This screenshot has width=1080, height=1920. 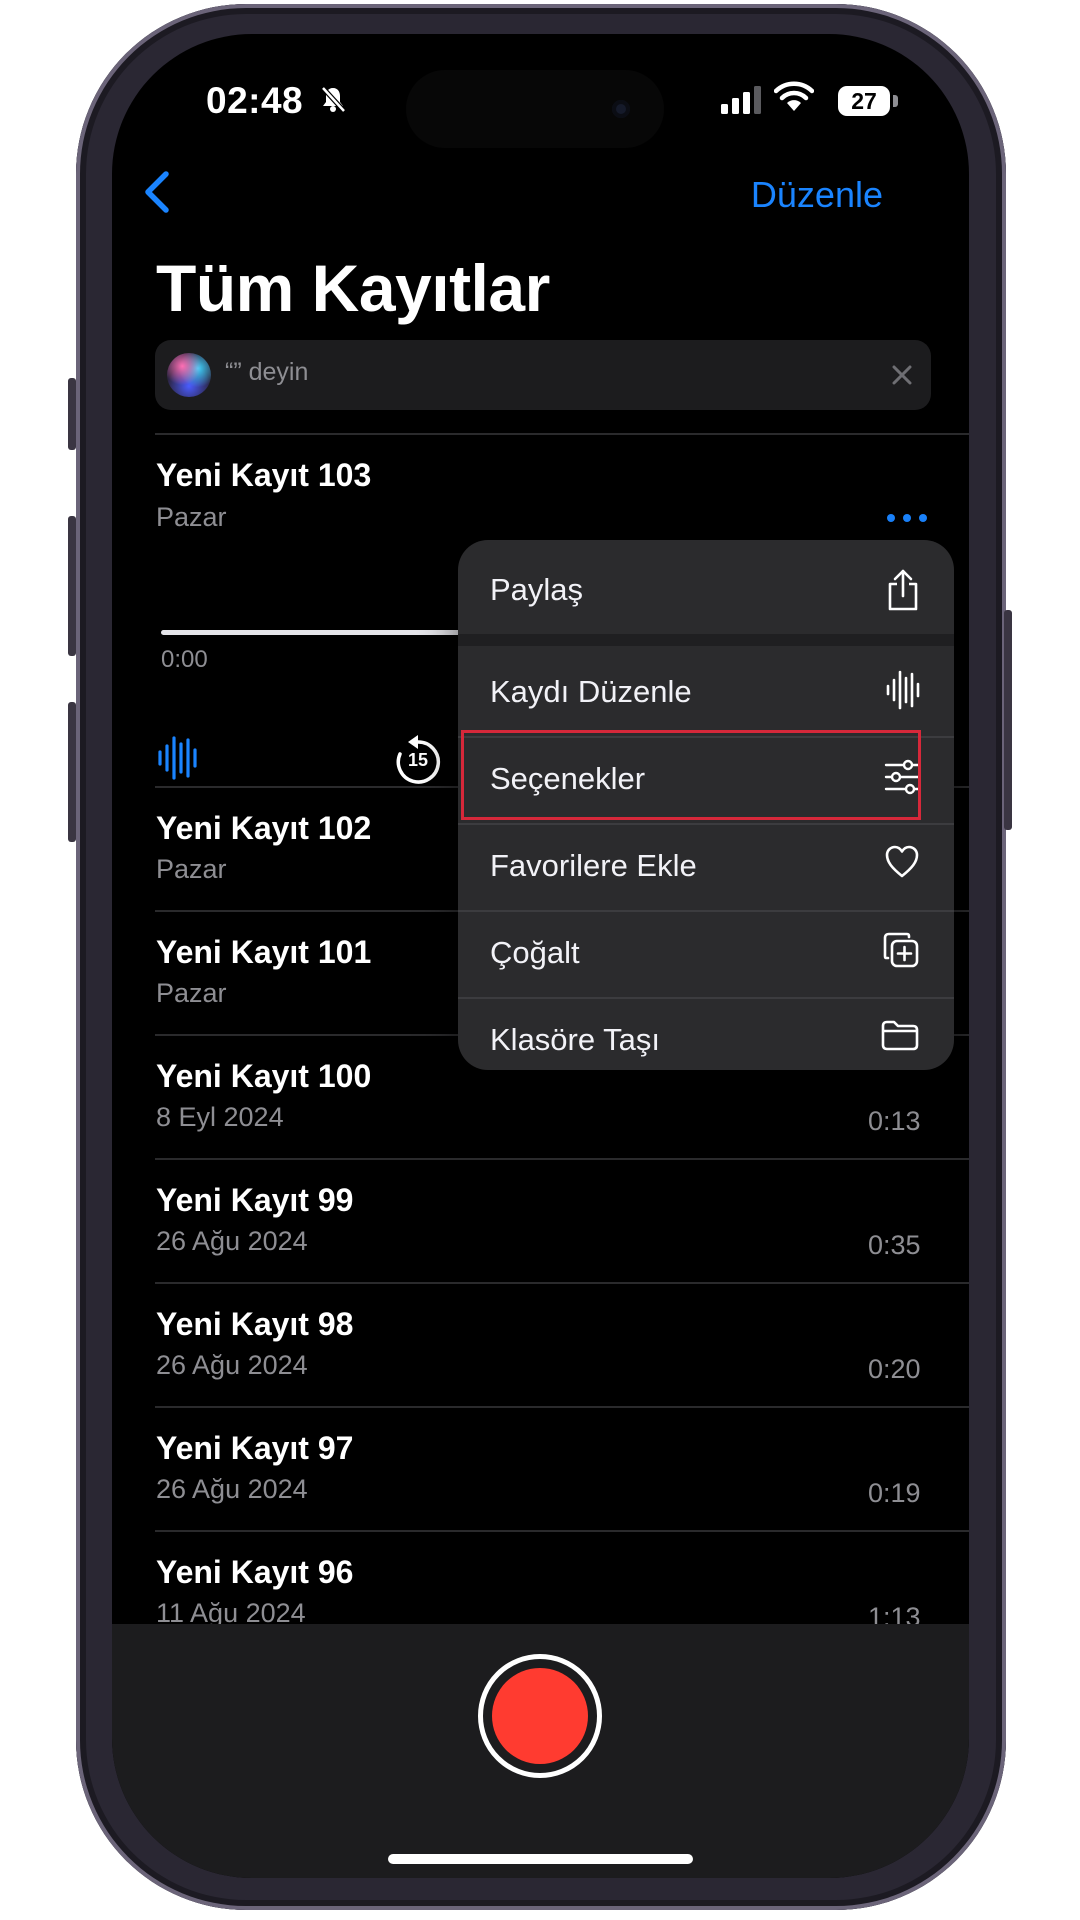 I want to click on expanded-recording-date: Pazar, so click(x=191, y=517).